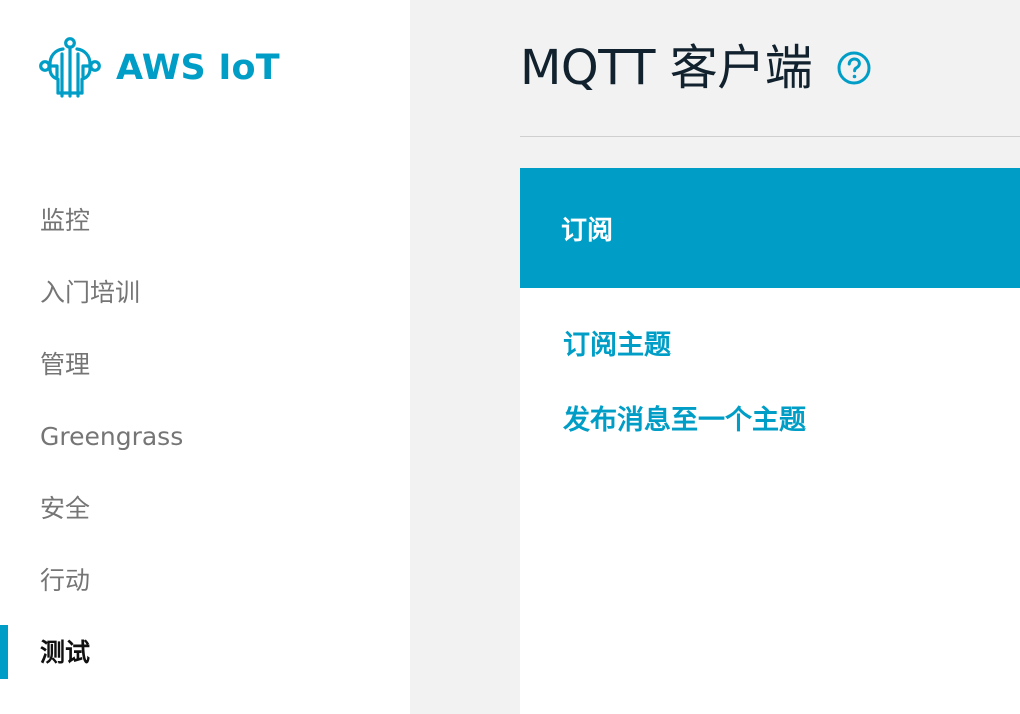 The image size is (1020, 714). Describe the element at coordinates (198, 68) in the screenshot. I see `brand-name: AWS IoT` at that location.